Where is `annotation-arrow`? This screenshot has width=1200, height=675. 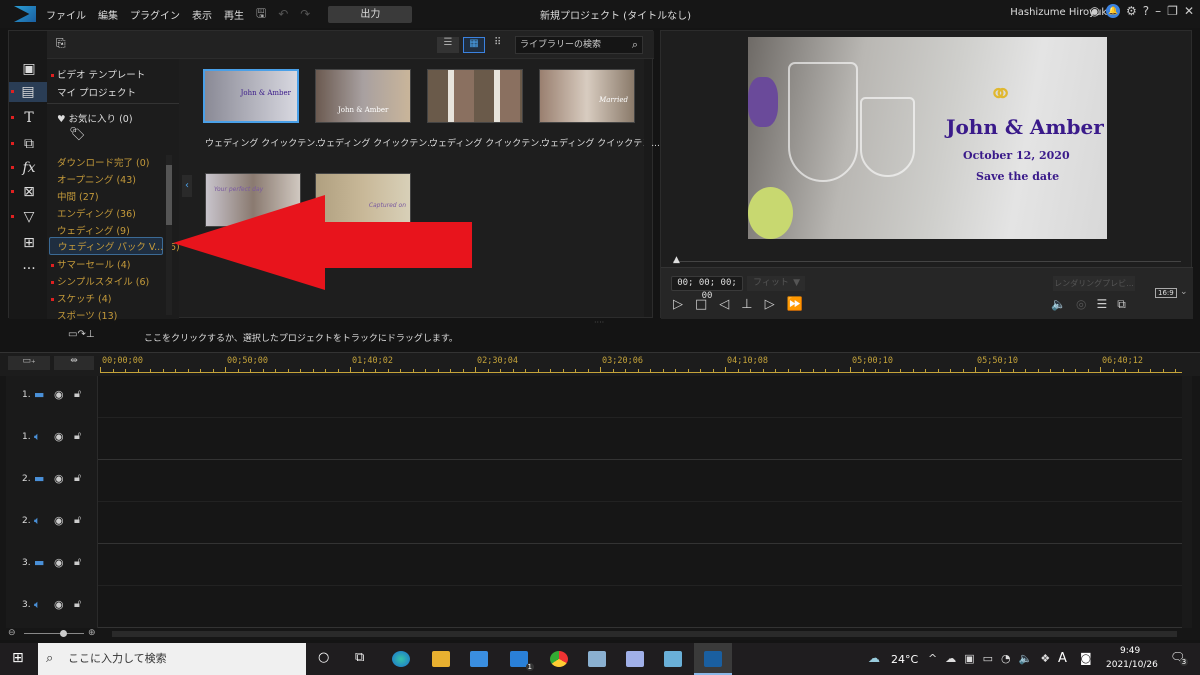 annotation-arrow is located at coordinates (322, 242).